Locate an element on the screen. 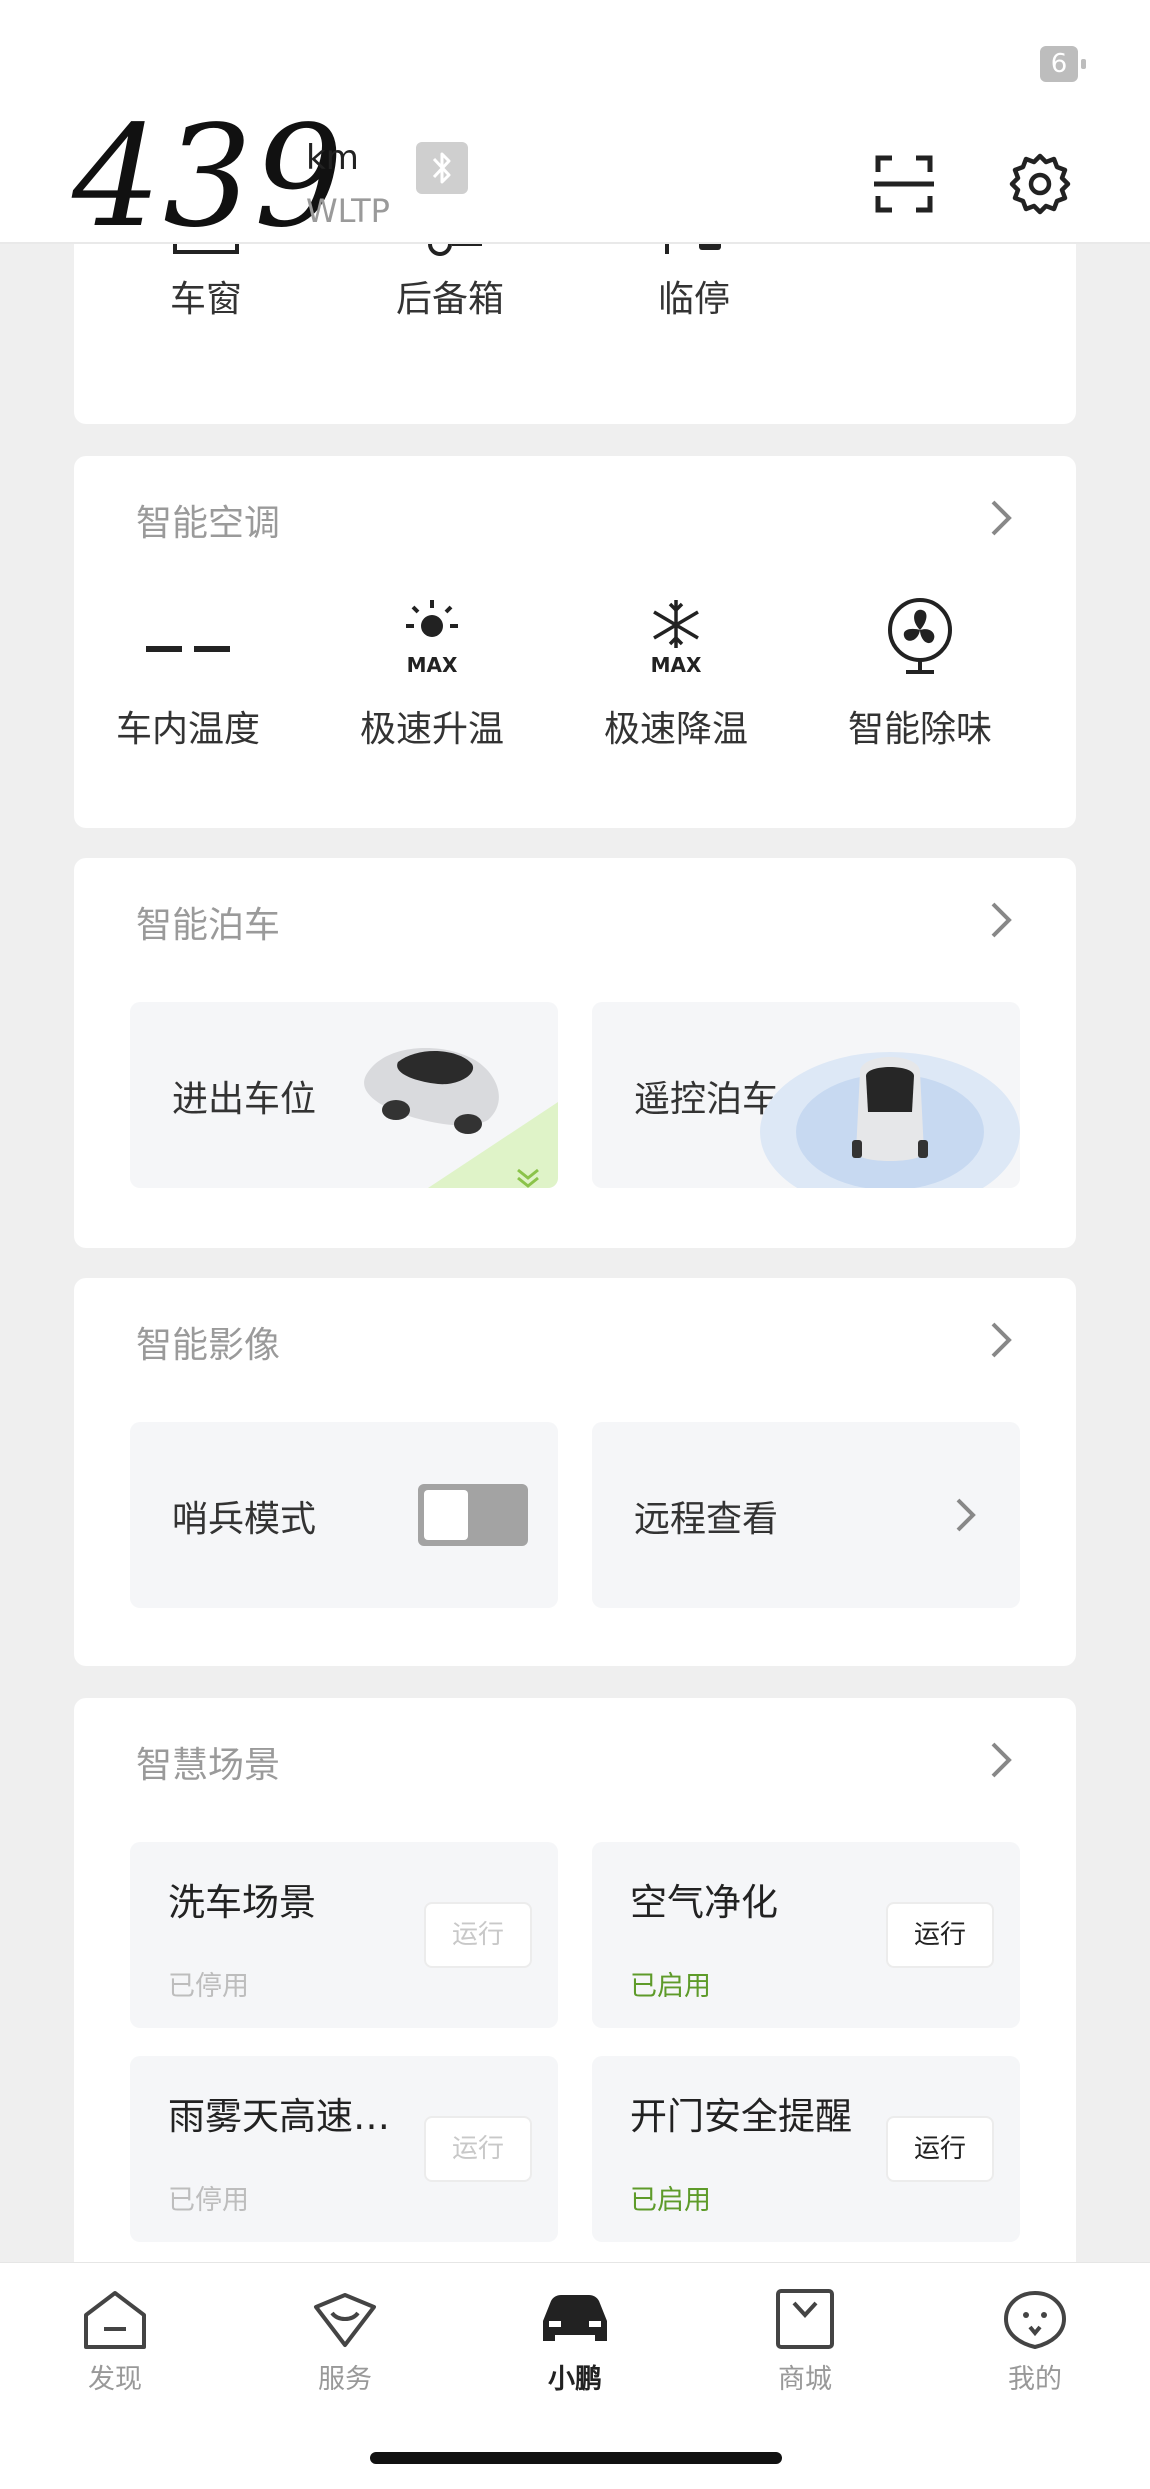 The width and height of the screenshot is (1150, 2489). trunk-button: 后备箱 is located at coordinates (450, 265).